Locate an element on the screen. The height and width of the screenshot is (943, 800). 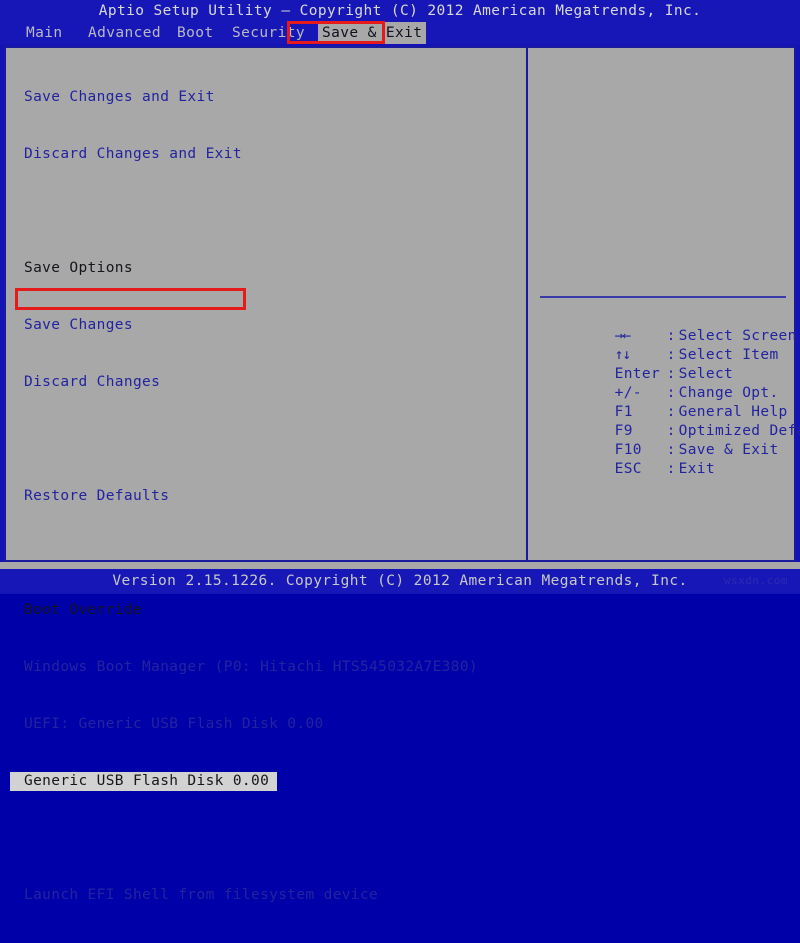
arrows-up-down-icon: ↑↓ is located at coordinates (622, 355).